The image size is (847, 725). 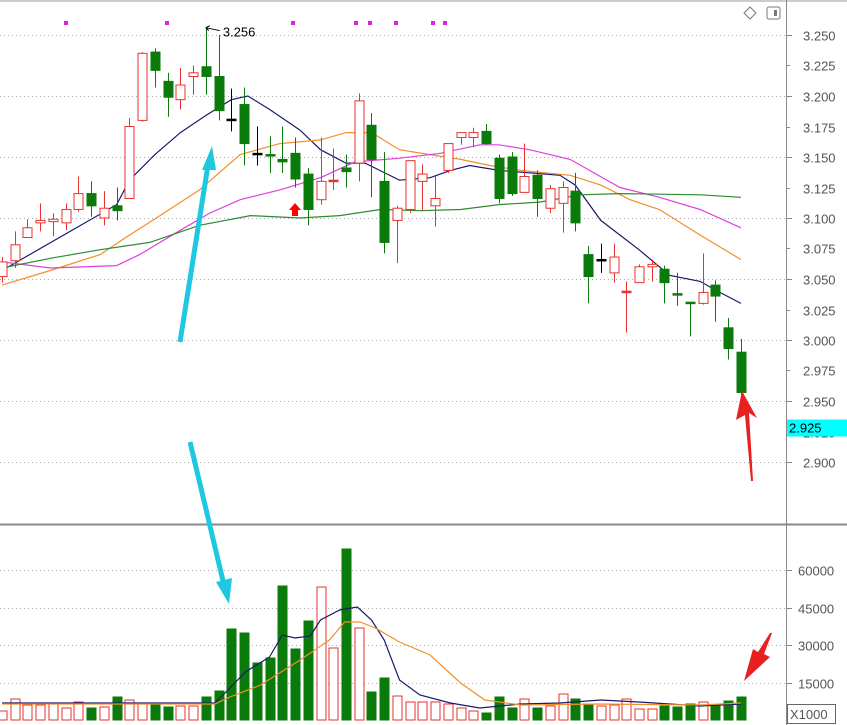 What do you see at coordinates (809, 714) in the screenshot?
I see `volume-unit-label: X1000` at bounding box center [809, 714].